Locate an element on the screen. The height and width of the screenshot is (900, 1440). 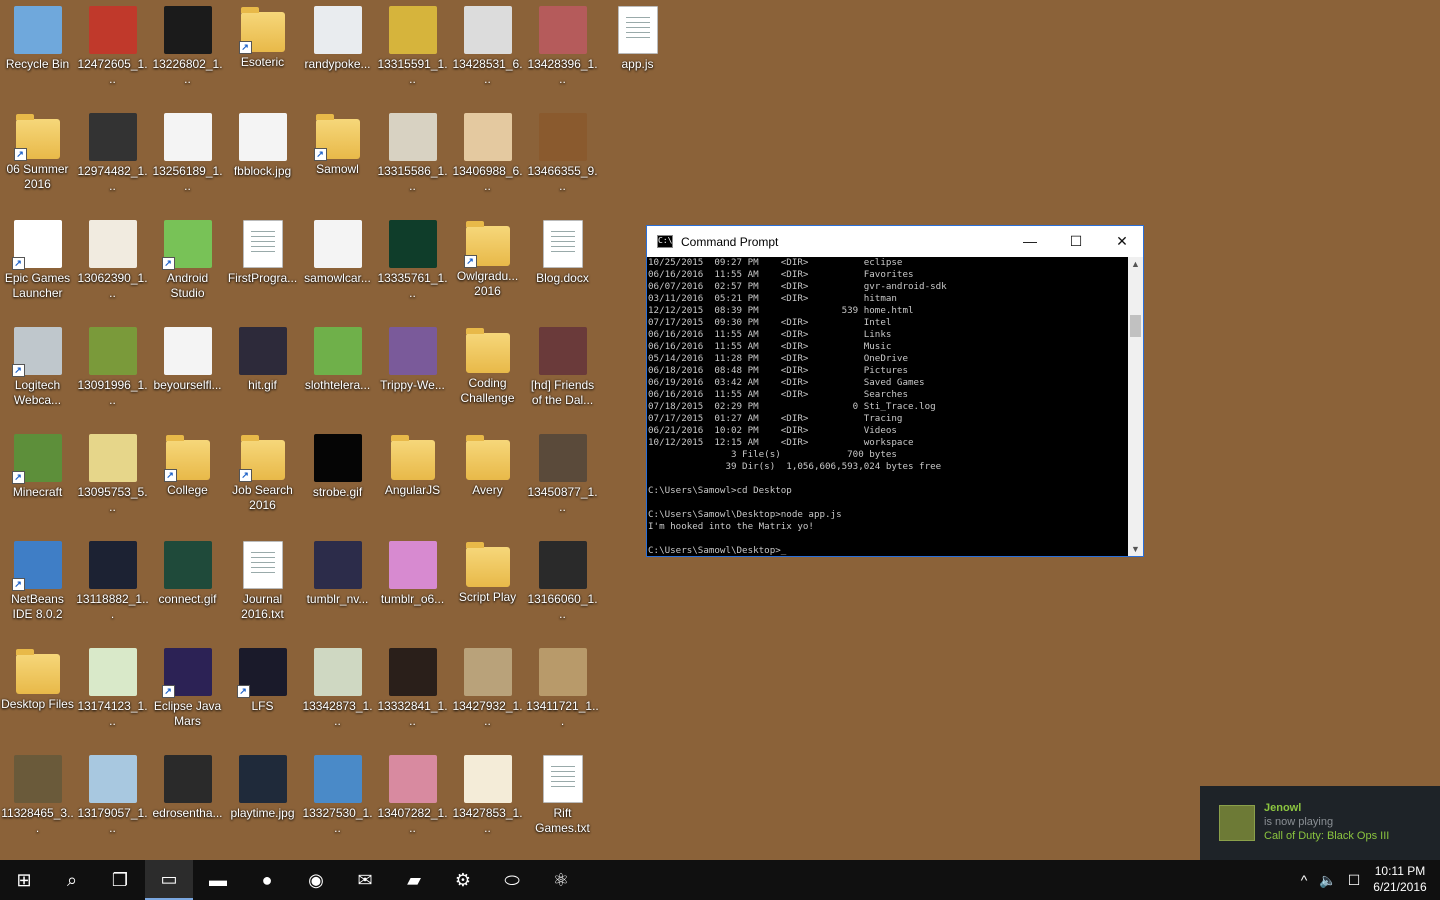
desktop-icon: ↗ 06 Summer 2016 is located at coordinates (37, 159).